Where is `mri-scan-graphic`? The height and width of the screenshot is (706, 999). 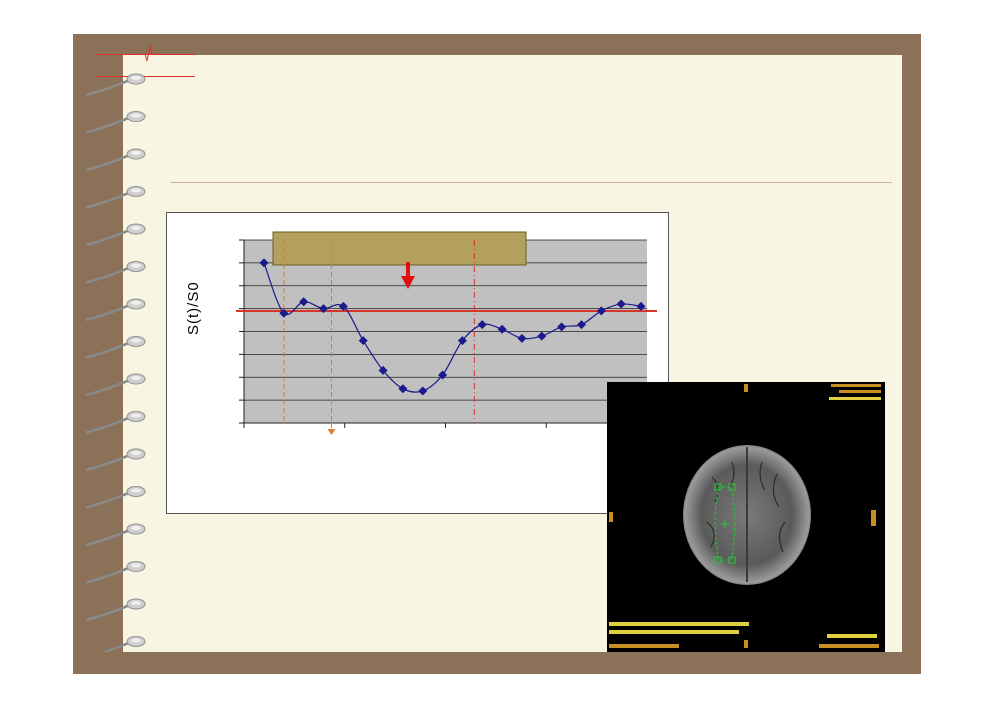
mri-scan-graphic is located at coordinates (745, 516).